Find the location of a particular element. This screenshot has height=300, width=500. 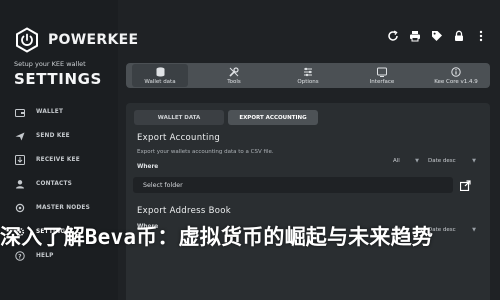

sidebar-item-label: RECEIVE KEE is located at coordinates (58, 160).